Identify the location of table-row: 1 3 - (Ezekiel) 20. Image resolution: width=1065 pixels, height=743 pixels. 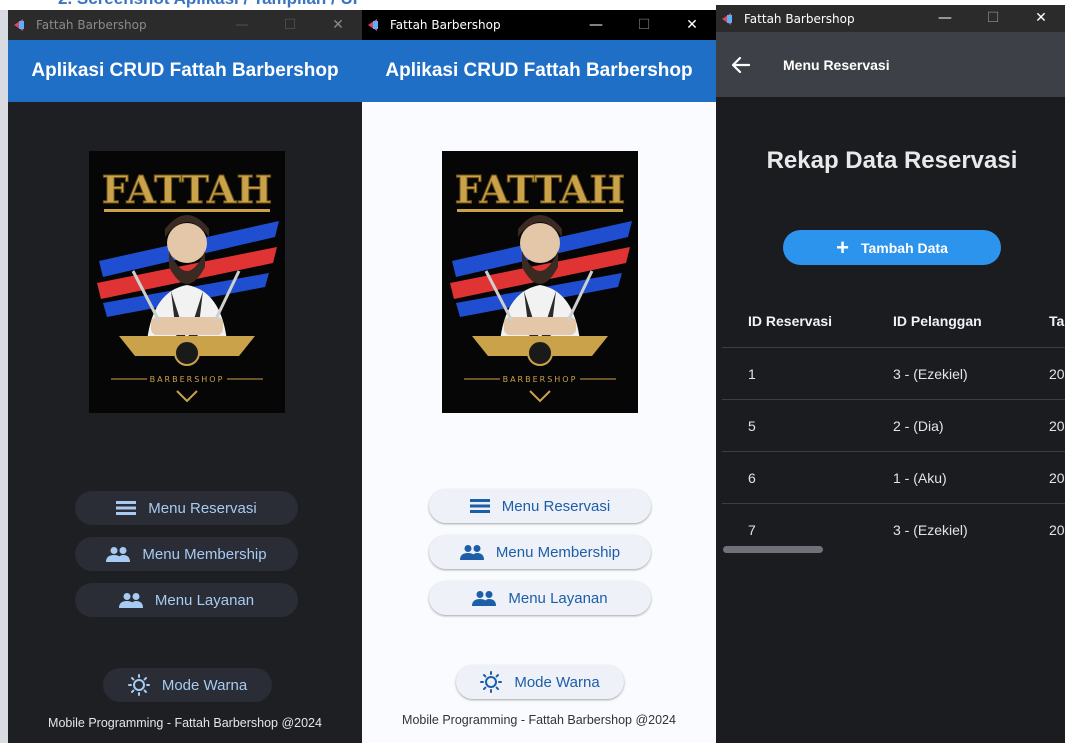
(893, 374).